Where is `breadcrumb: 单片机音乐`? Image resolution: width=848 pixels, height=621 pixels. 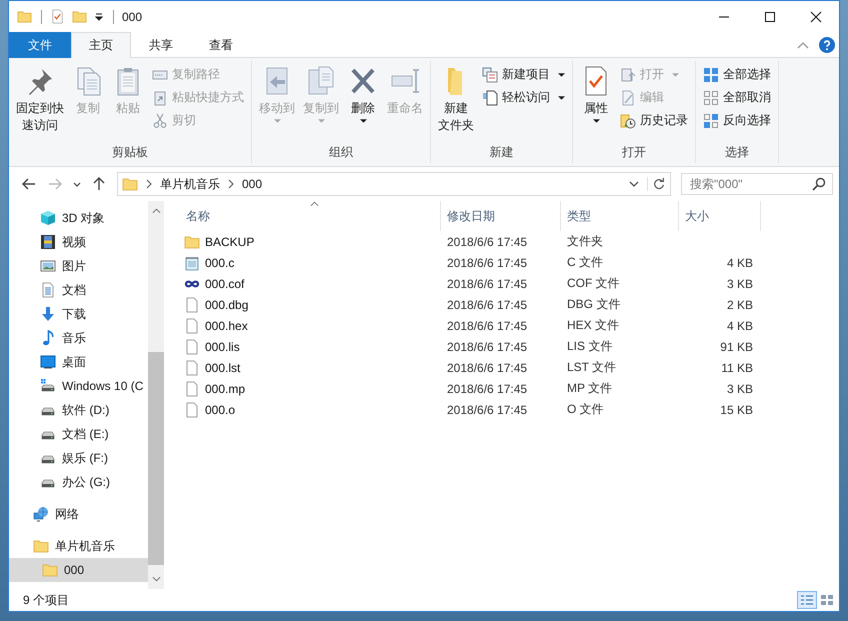
breadcrumb: 单片机音乐 is located at coordinates (190, 184).